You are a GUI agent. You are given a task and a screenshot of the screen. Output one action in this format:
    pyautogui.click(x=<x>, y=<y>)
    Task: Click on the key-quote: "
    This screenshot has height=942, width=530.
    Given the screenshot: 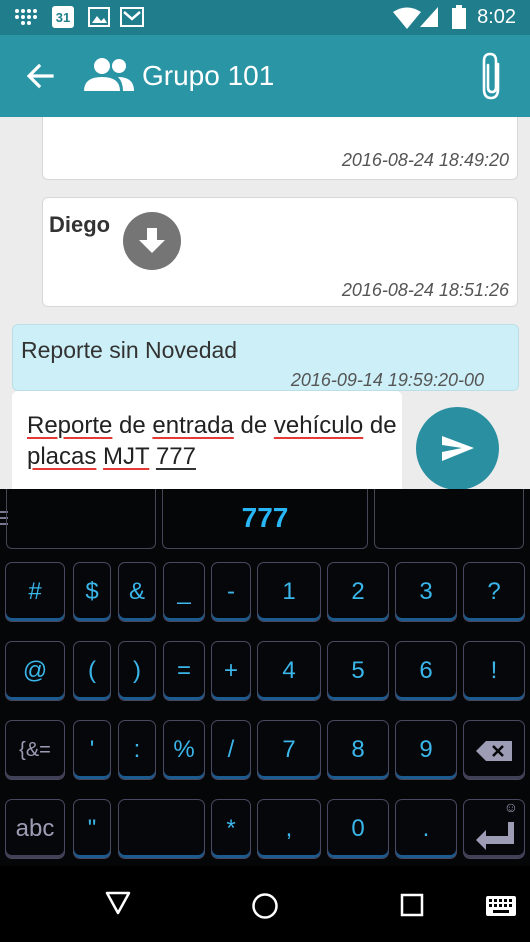 What is the action you would take?
    pyautogui.click(x=92, y=829)
    